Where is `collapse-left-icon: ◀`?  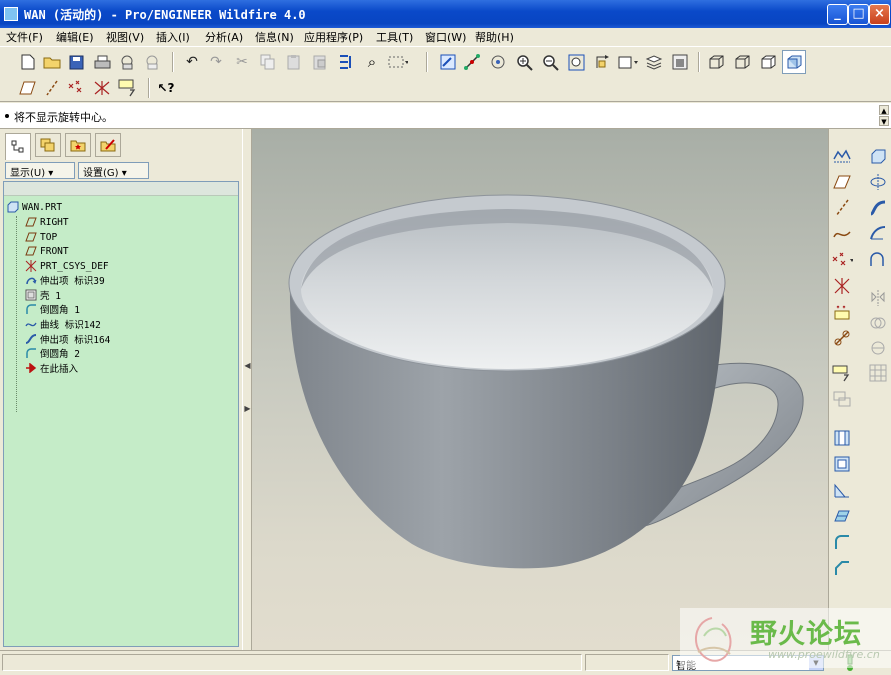 collapse-left-icon: ◀ is located at coordinates (247, 368).